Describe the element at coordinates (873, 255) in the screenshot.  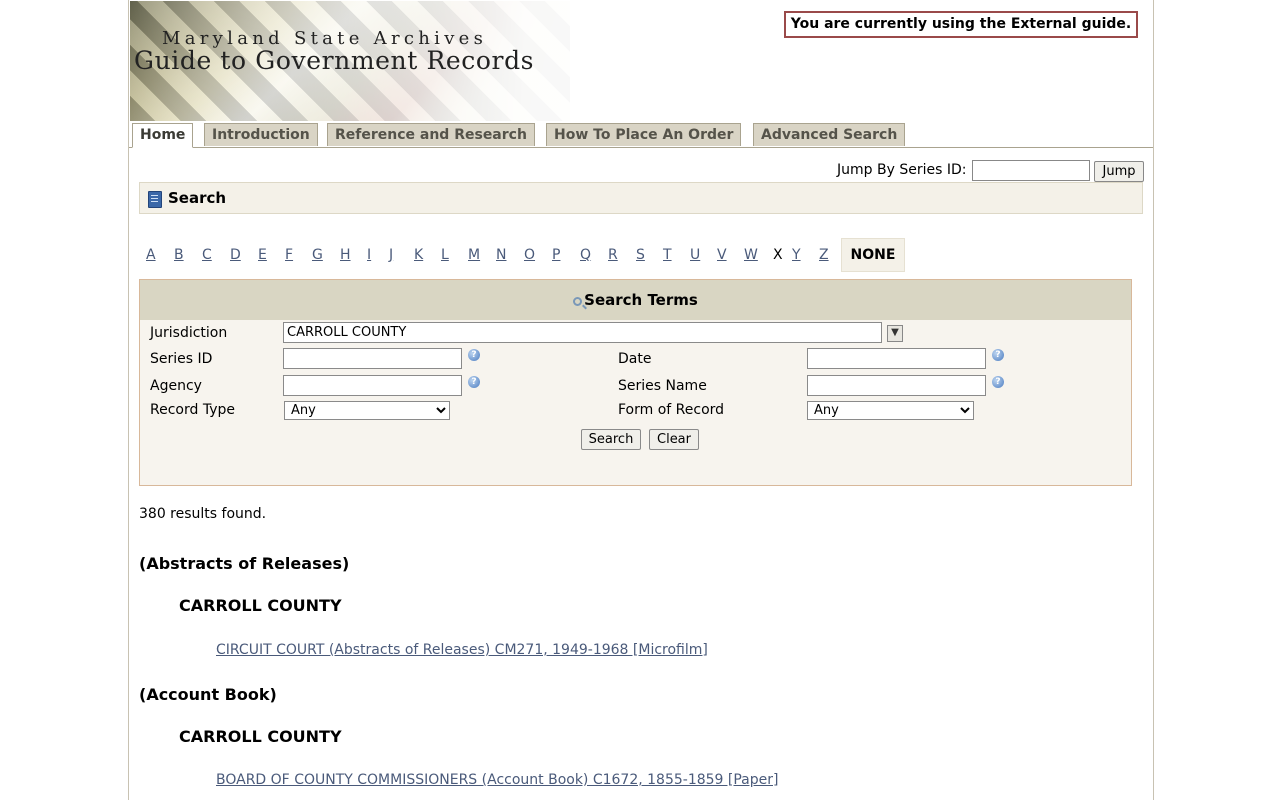
I see `letter-none: NONE` at that location.